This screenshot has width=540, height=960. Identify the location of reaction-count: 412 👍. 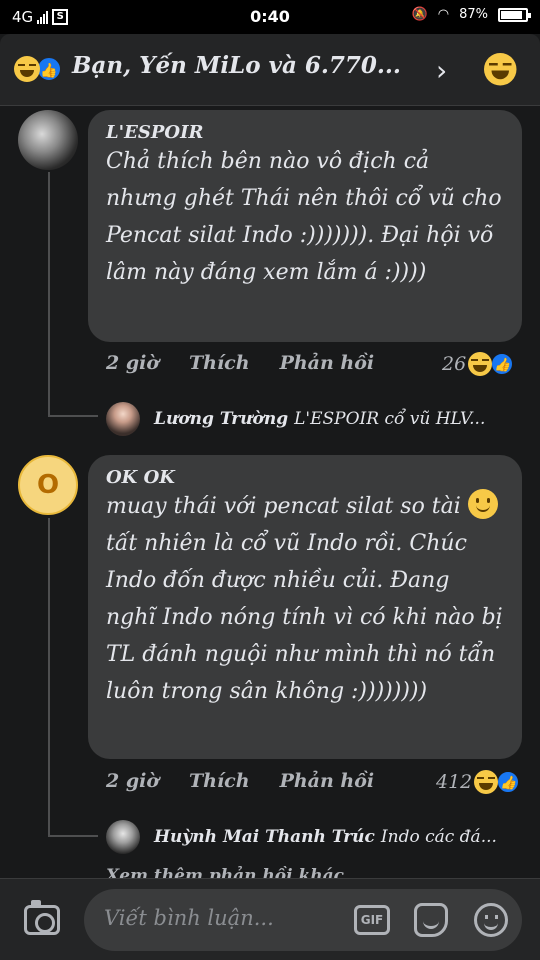
(478, 782).